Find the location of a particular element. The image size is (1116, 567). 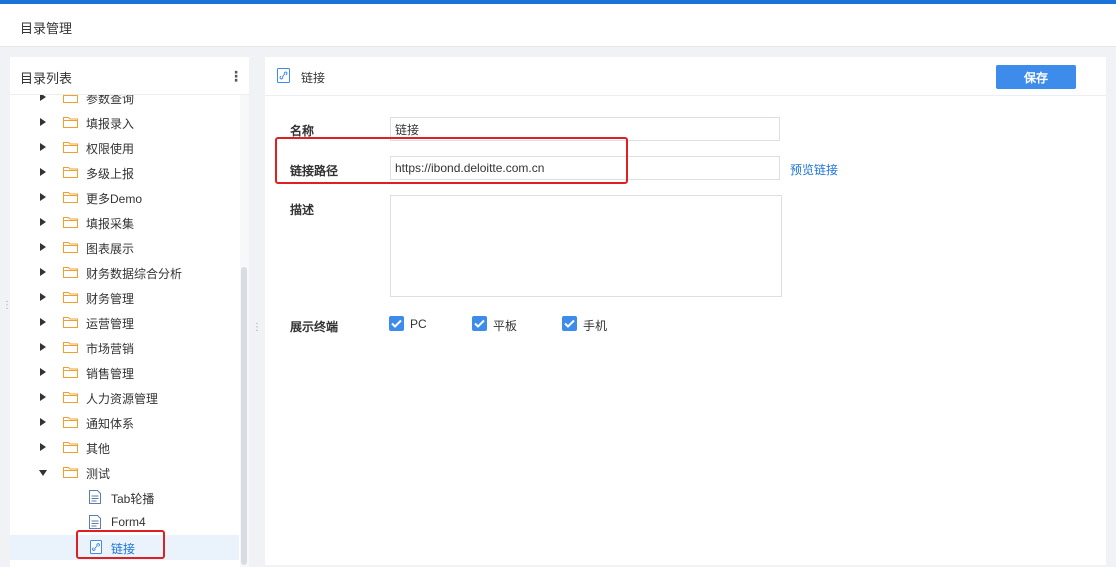

terminal-label-pc: PC is located at coordinates (418, 324).